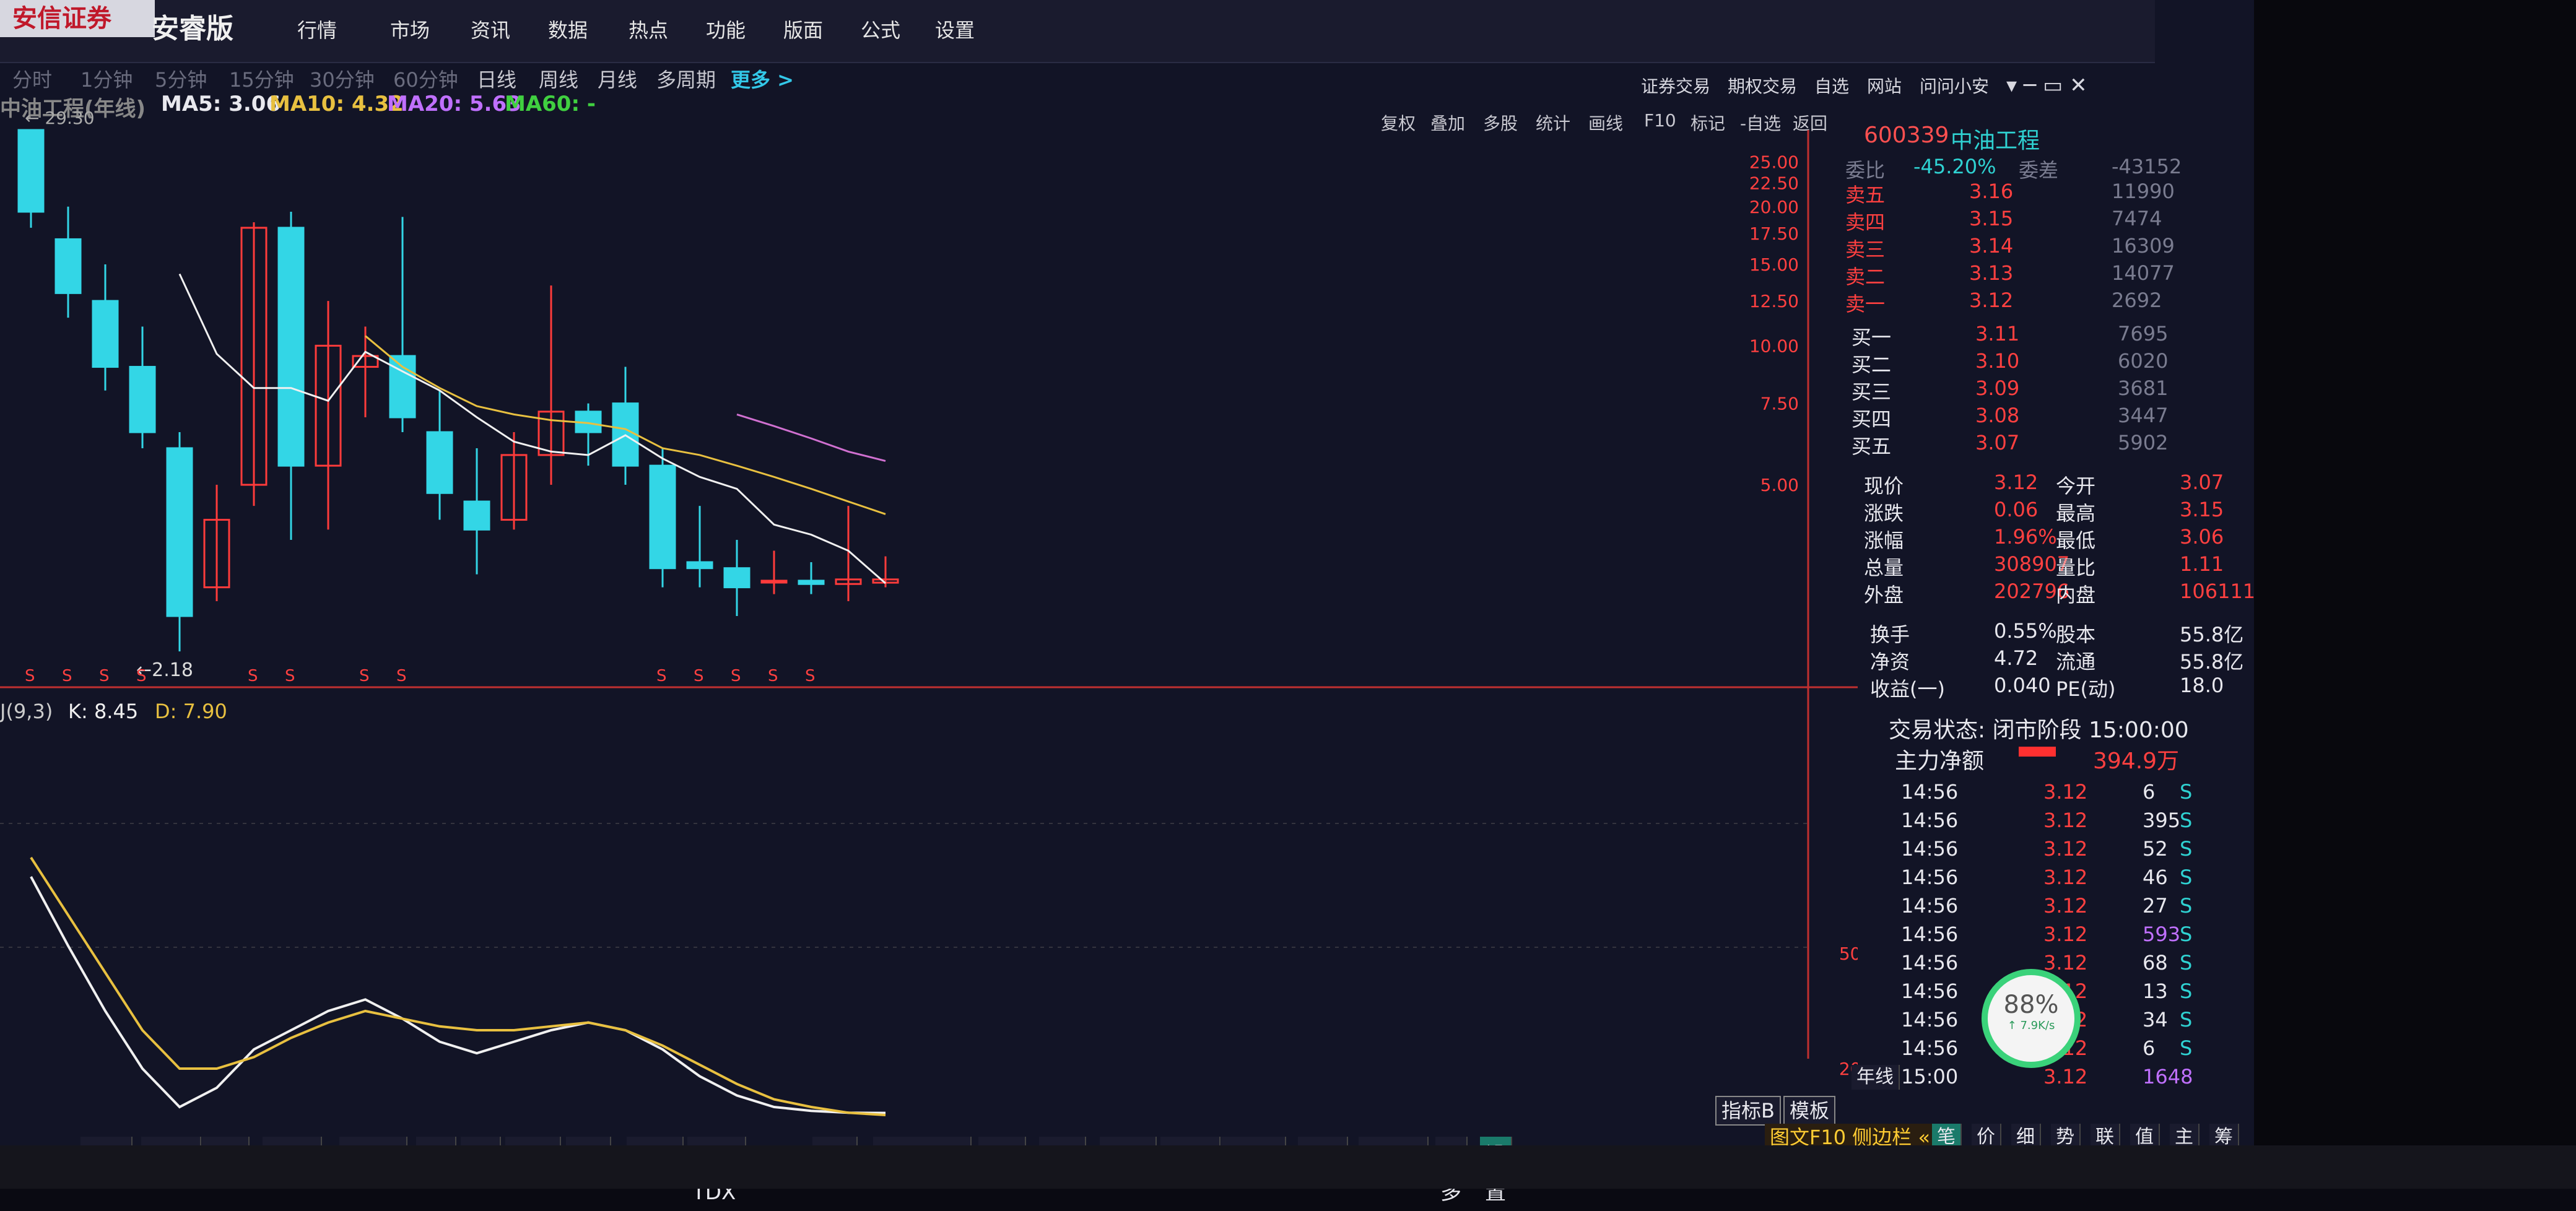  What do you see at coordinates (1872, 337) in the screenshot?
I see `buy-level-label: 买一` at bounding box center [1872, 337].